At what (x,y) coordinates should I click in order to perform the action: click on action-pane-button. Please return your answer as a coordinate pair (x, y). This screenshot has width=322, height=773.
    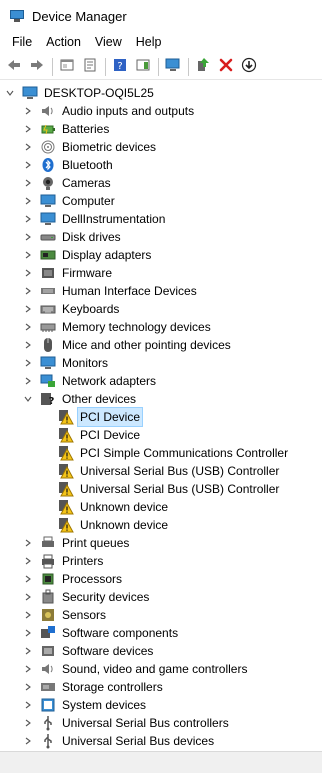
    Looking at the image, I should click on (143, 67).